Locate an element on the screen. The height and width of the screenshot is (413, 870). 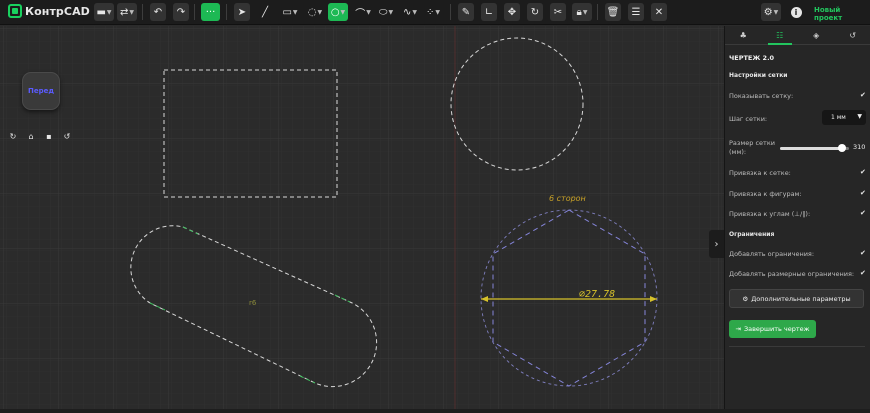
snap-grid-checkbox: ✔ is located at coordinates (863, 172).